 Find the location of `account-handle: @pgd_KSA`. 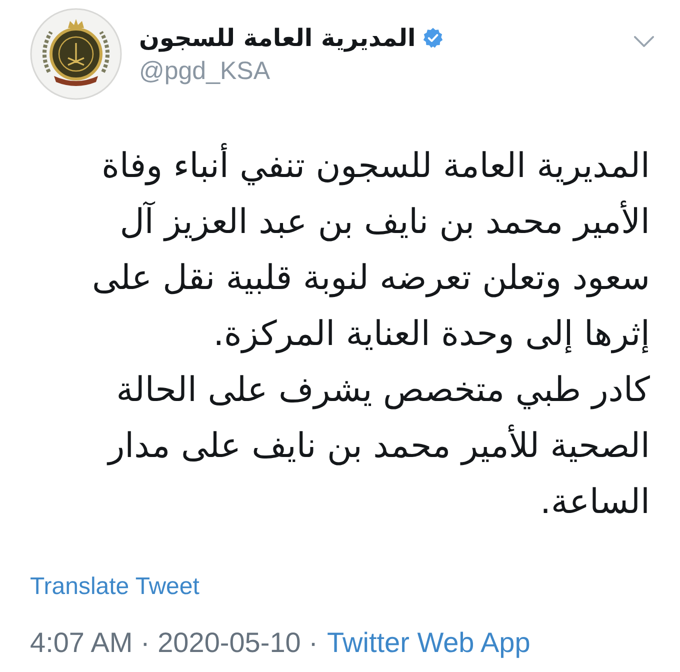

account-handle: @pgd_KSA is located at coordinates (204, 71).